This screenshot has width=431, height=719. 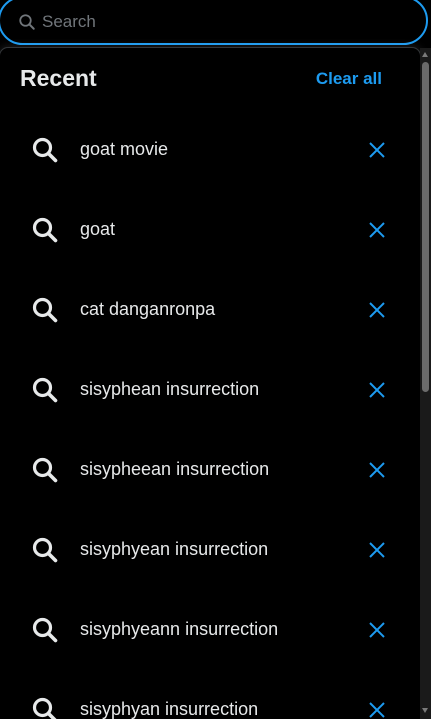 I want to click on recent-item-label: sisyphyean insurrection, so click(x=174, y=549).